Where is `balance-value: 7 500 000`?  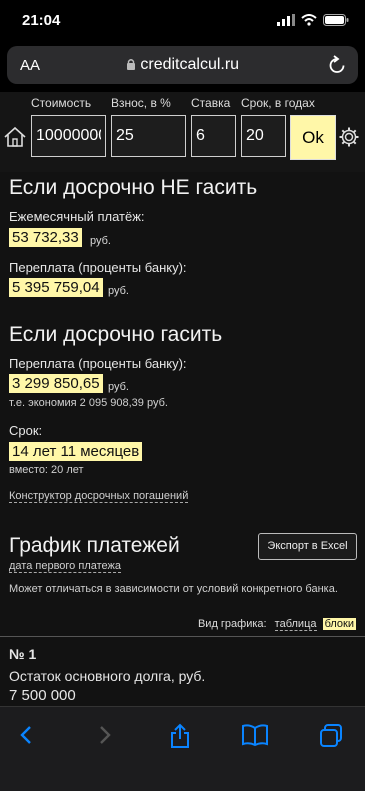
balance-value: 7 500 000 is located at coordinates (42, 695).